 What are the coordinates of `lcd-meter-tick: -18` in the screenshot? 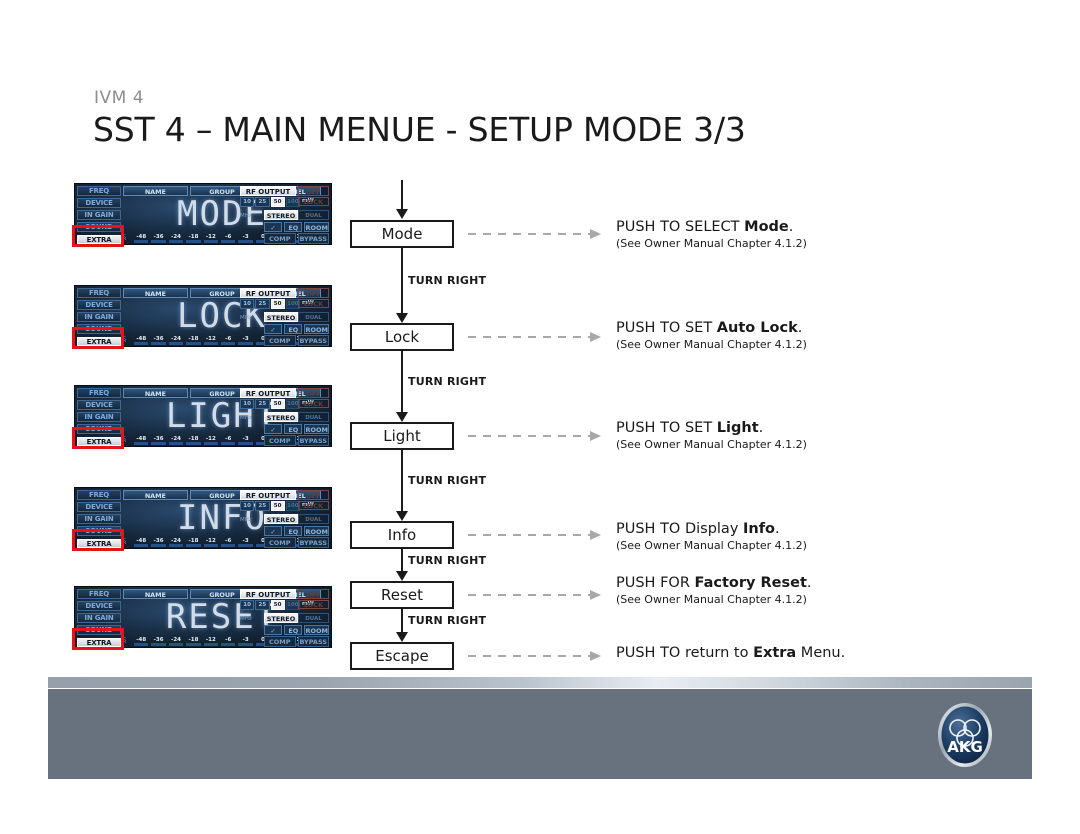 It's located at (193, 440).